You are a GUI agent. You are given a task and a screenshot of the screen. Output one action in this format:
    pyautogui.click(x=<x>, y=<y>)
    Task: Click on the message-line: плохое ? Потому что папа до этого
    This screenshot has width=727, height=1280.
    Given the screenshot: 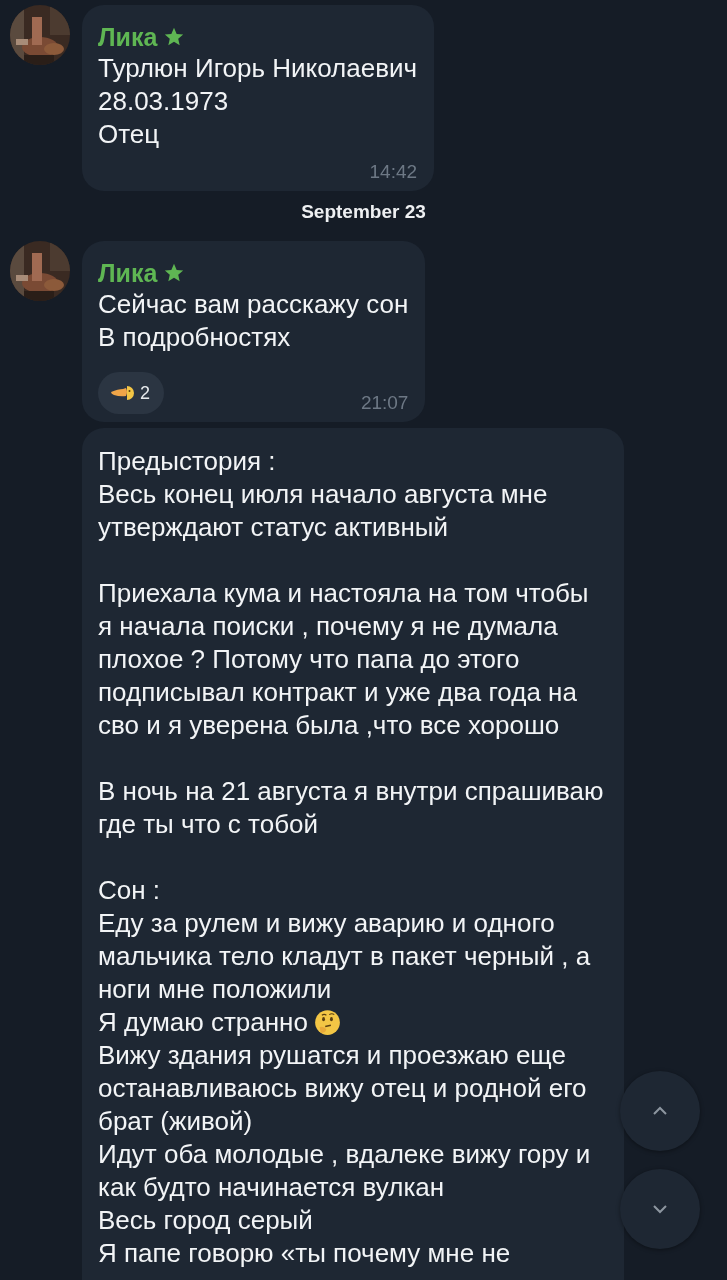 What is the action you would take?
    pyautogui.click(x=309, y=659)
    